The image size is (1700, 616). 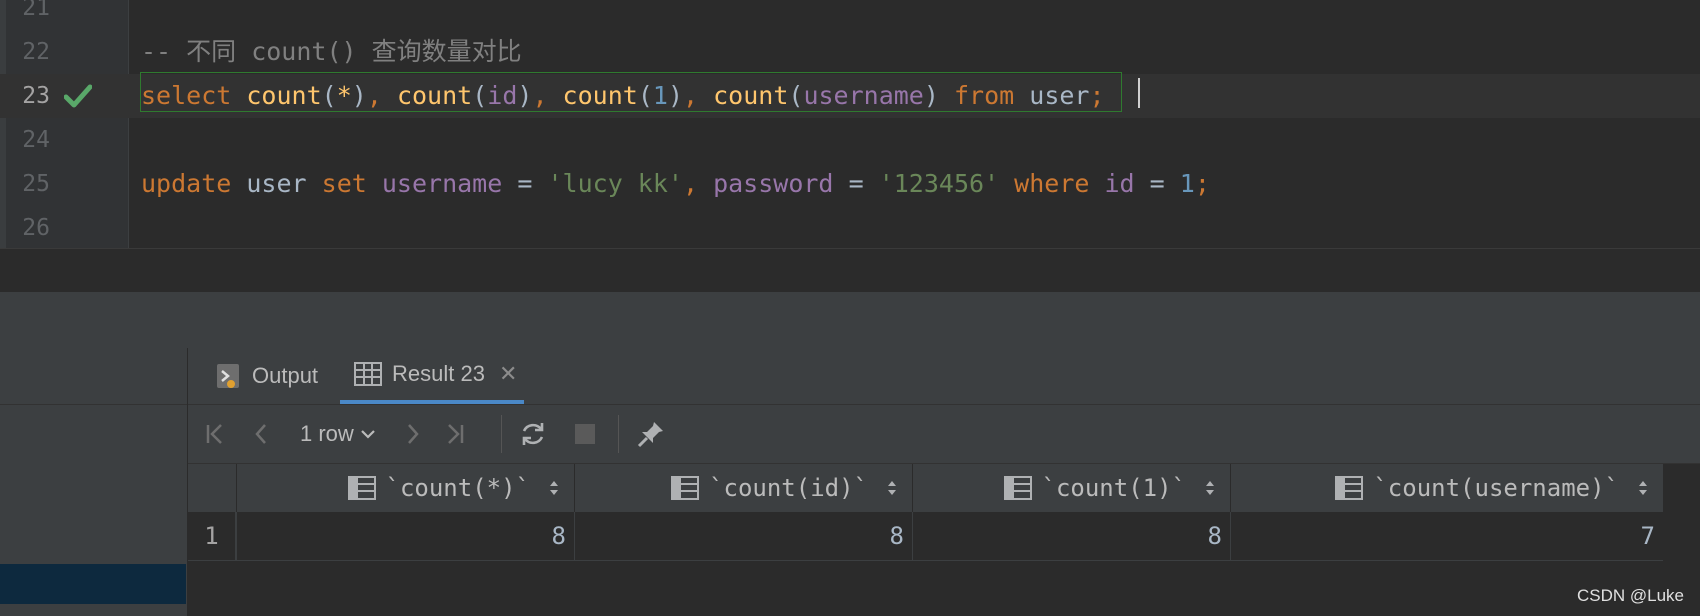 What do you see at coordinates (1446, 536) in the screenshot?
I see `cell-count-username: 7` at bounding box center [1446, 536].